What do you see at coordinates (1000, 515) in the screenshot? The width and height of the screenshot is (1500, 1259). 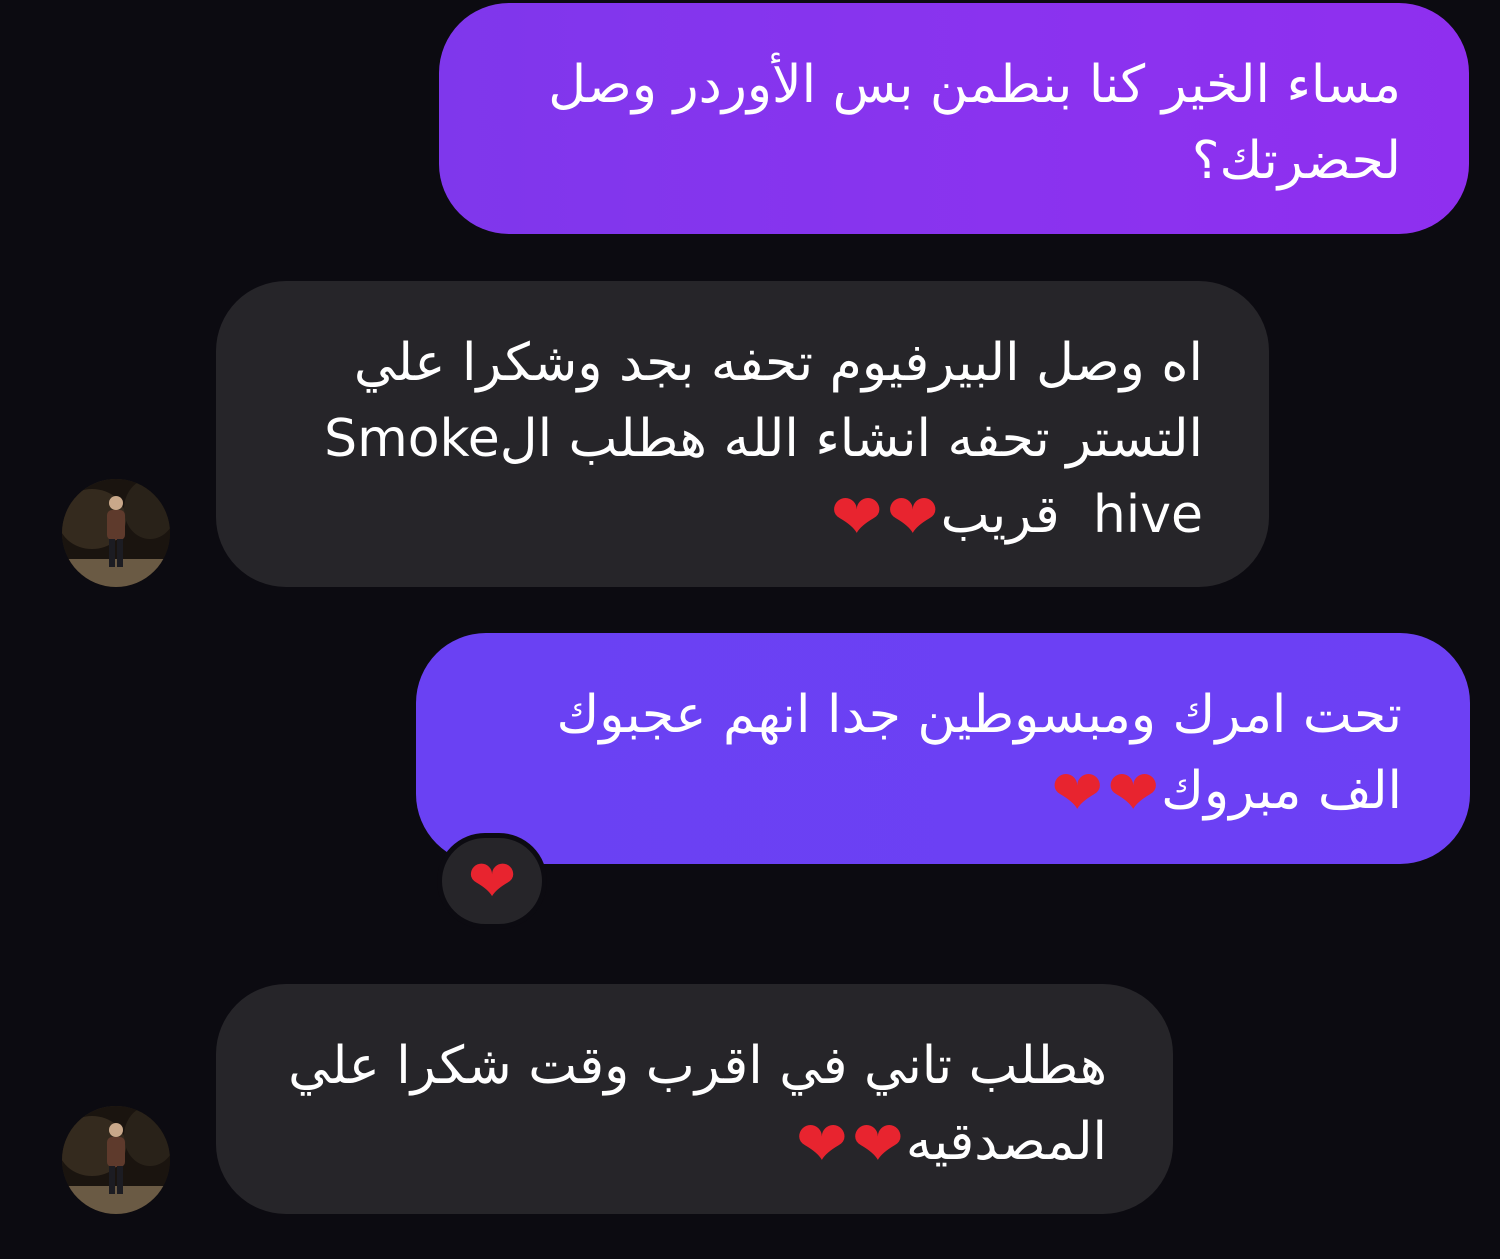 I see `message-text-fragment: قريب` at bounding box center [1000, 515].